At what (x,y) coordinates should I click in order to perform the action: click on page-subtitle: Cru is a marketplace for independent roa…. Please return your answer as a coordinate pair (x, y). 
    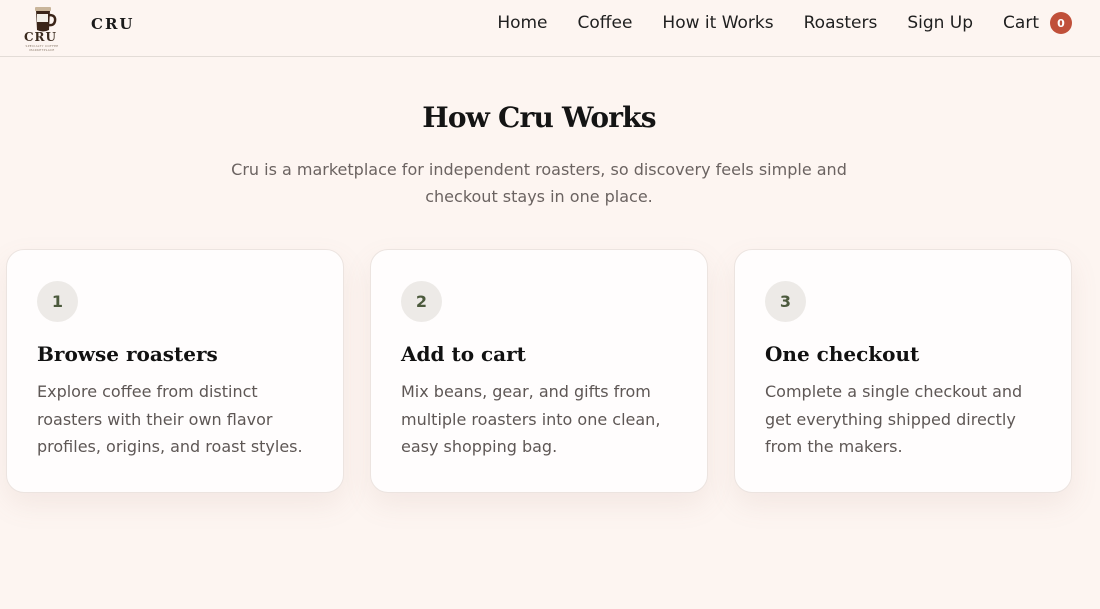
    Looking at the image, I should click on (539, 183).